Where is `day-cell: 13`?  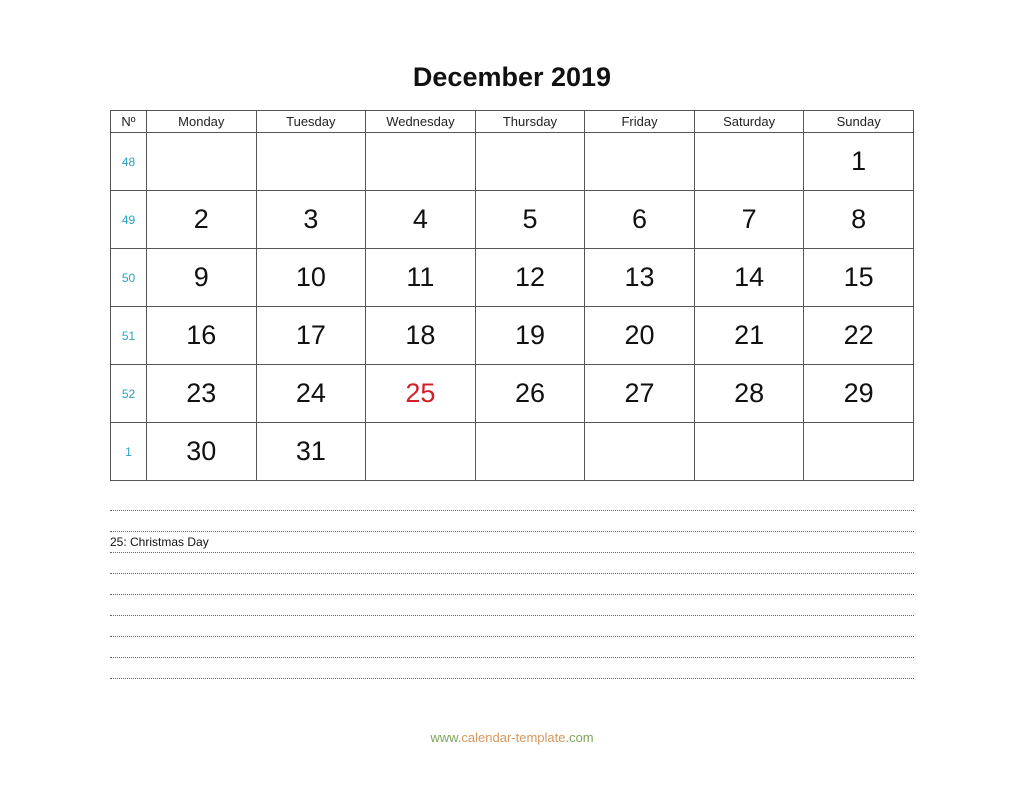 day-cell: 13 is located at coordinates (639, 277).